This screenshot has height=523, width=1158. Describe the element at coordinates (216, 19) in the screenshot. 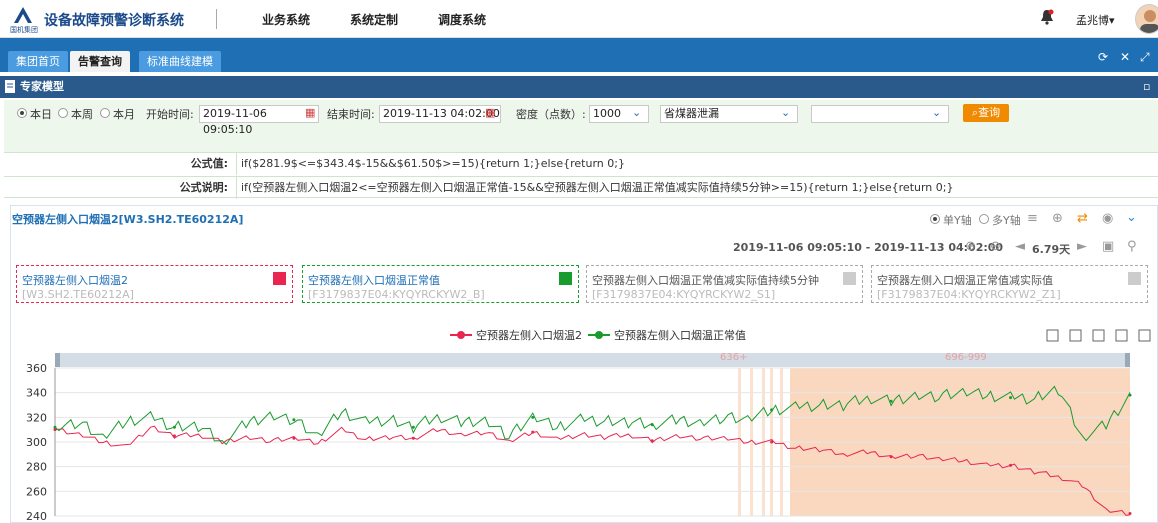

I see `title-separator` at that location.